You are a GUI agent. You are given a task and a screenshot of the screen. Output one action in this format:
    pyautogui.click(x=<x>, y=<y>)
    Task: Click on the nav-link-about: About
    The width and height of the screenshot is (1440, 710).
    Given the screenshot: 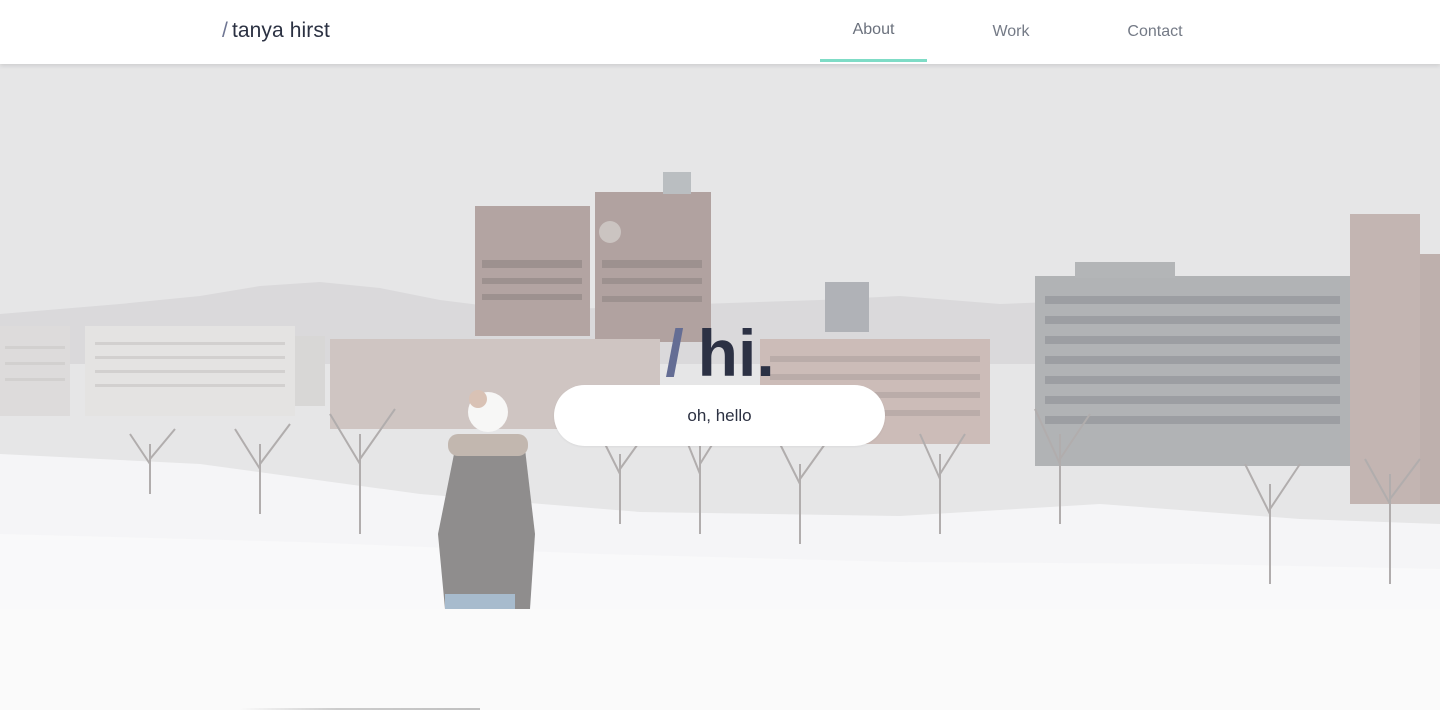 What is the action you would take?
    pyautogui.click(x=873, y=31)
    